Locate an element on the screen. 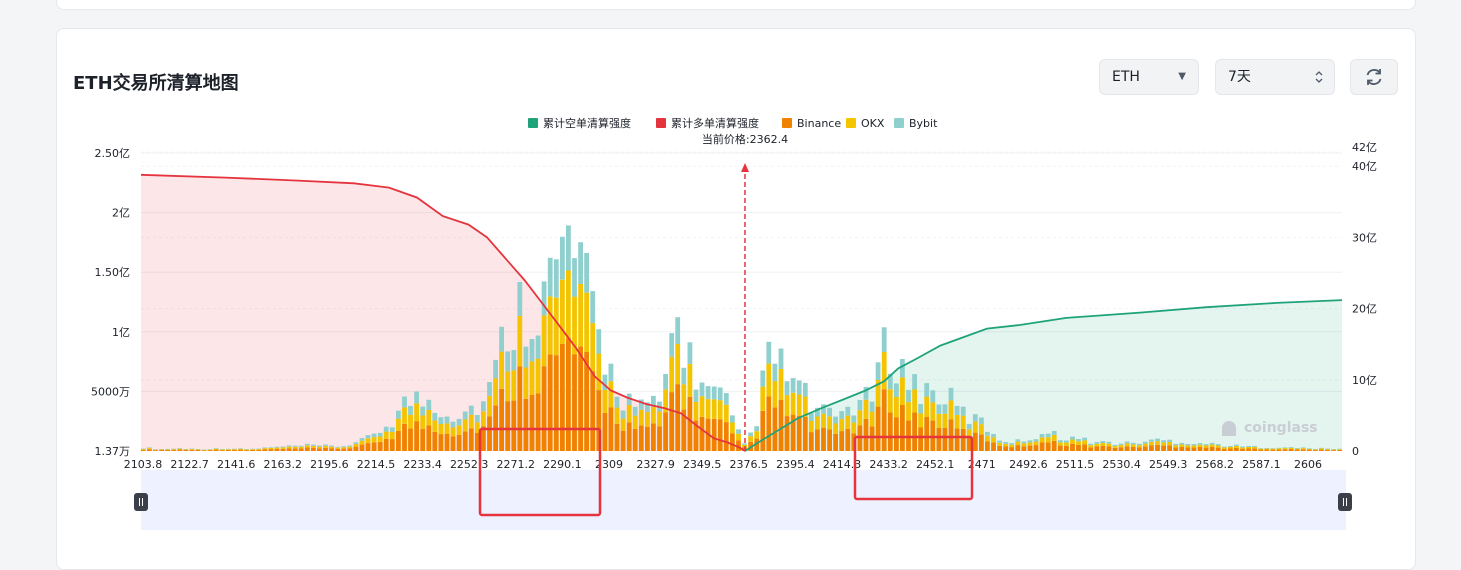 Image resolution: width=1461 pixels, height=570 pixels. legend-item: OKX is located at coordinates (873, 123).